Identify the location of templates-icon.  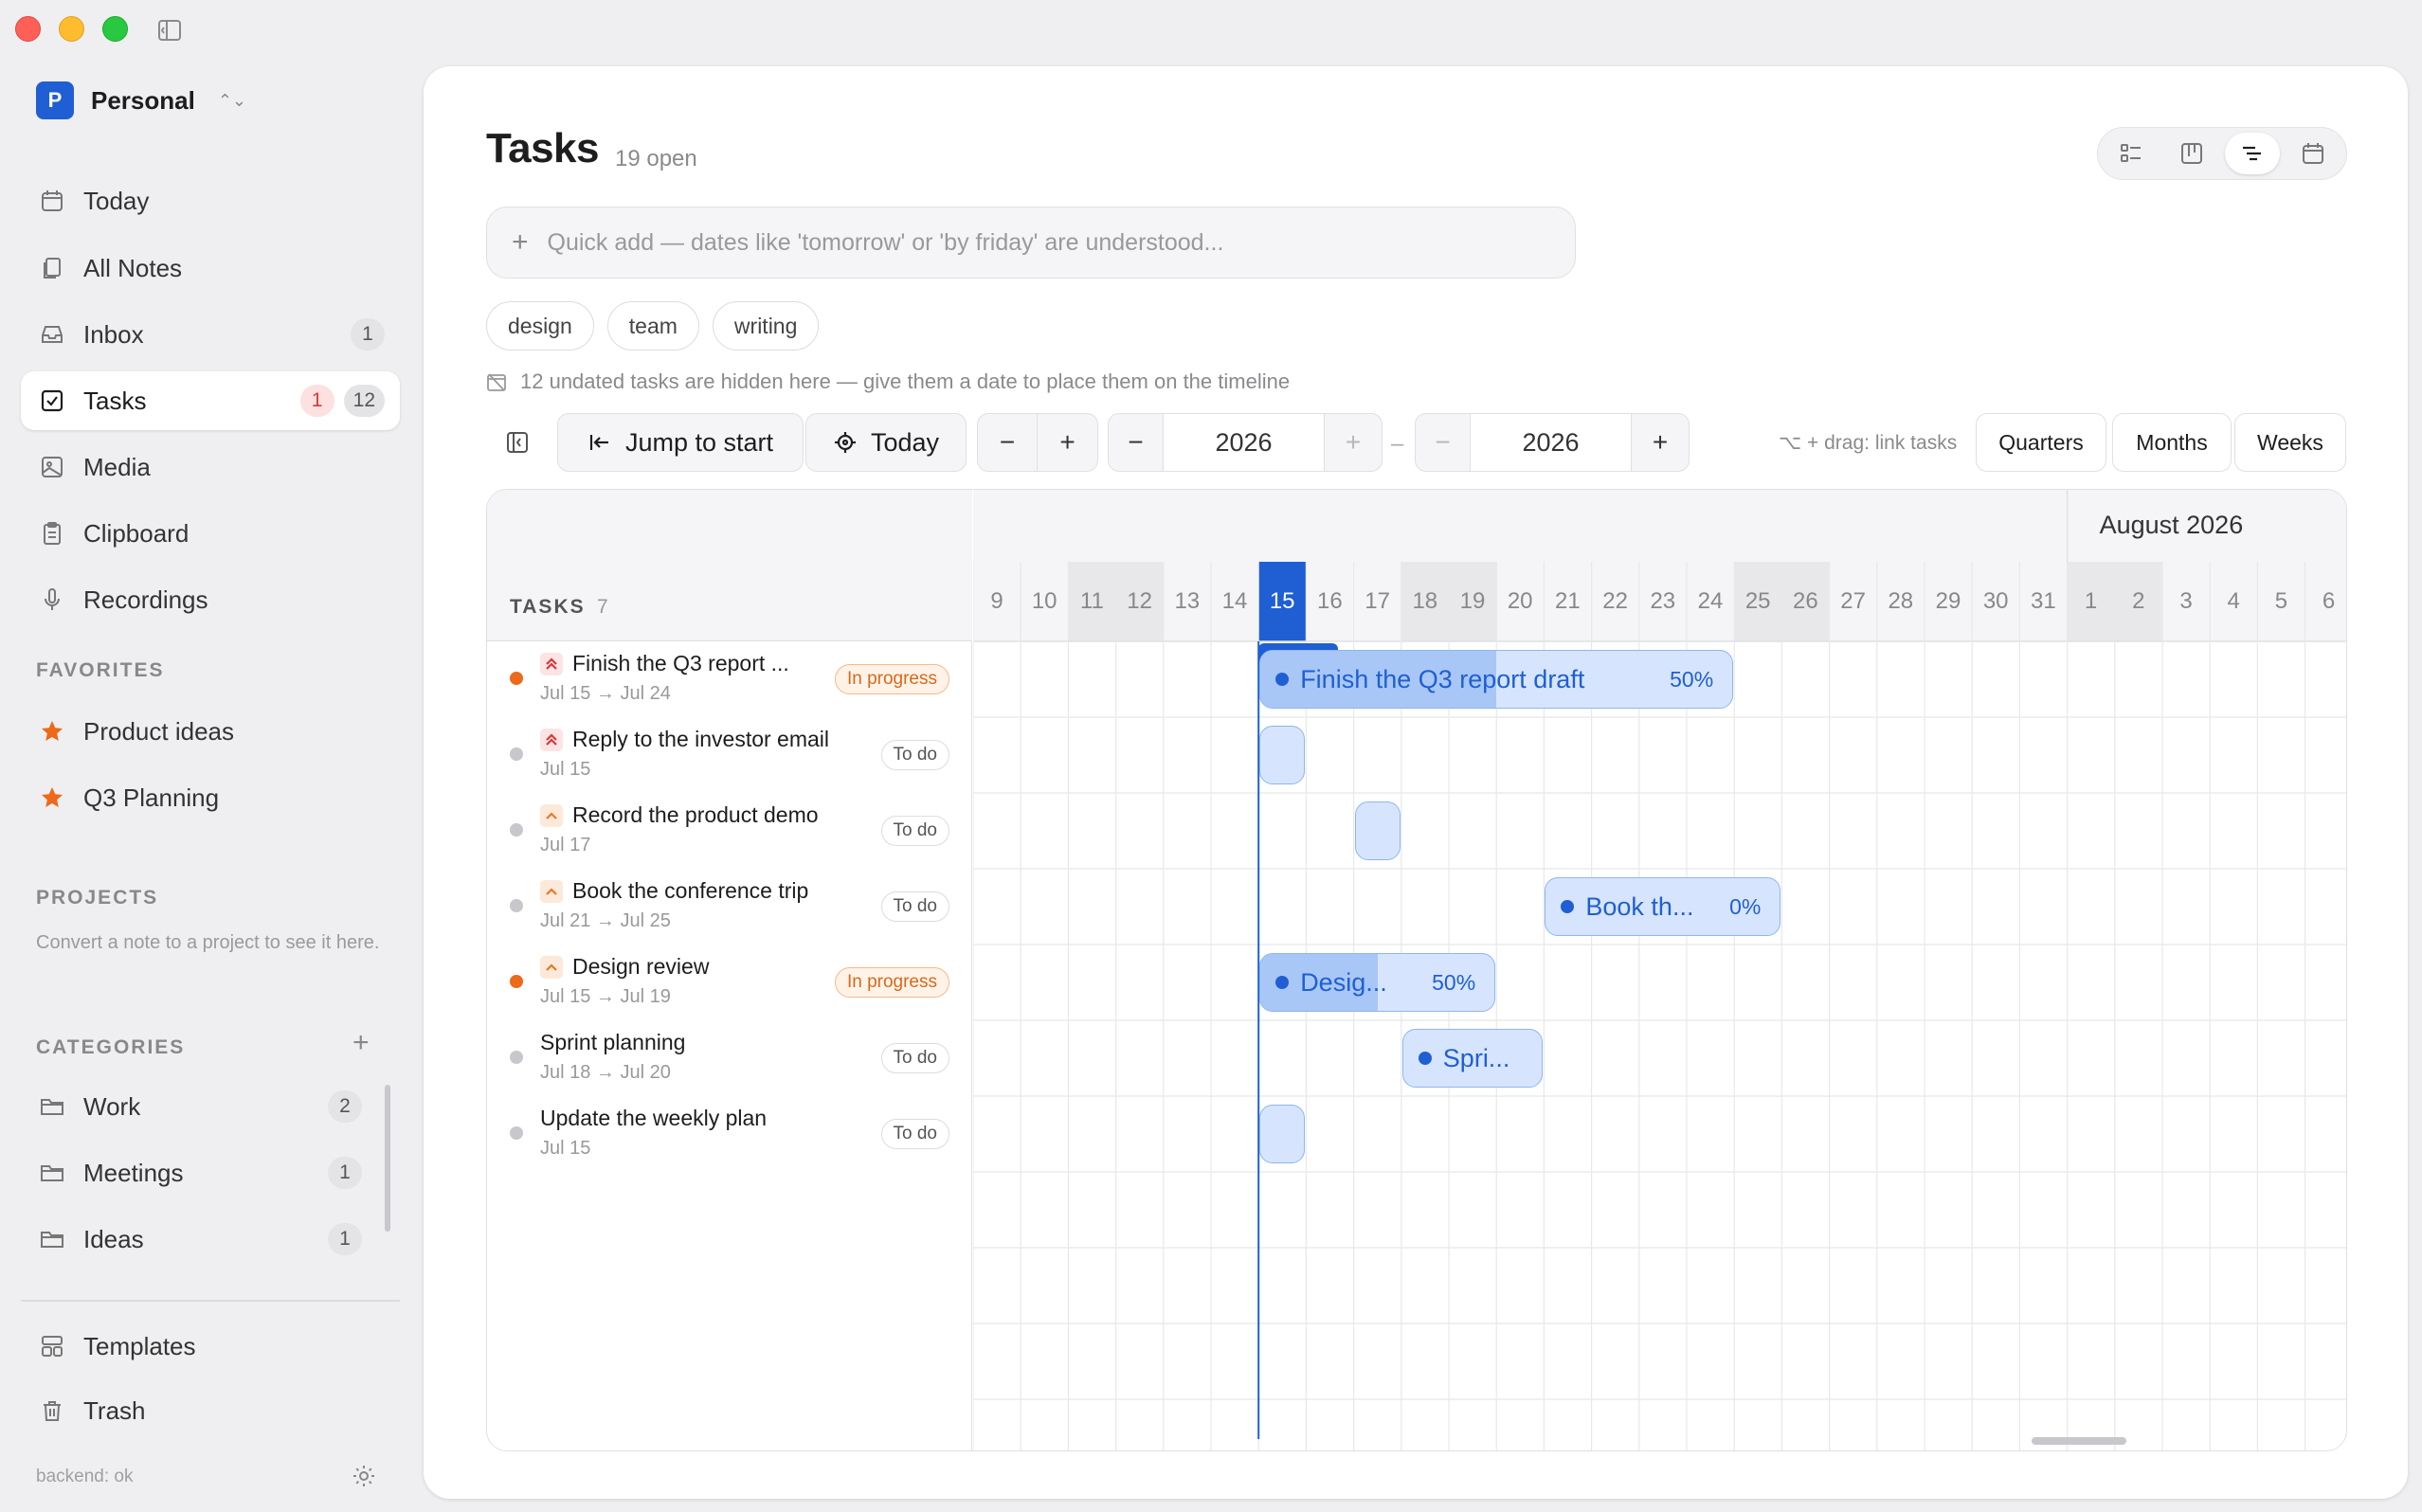
(52, 1346).